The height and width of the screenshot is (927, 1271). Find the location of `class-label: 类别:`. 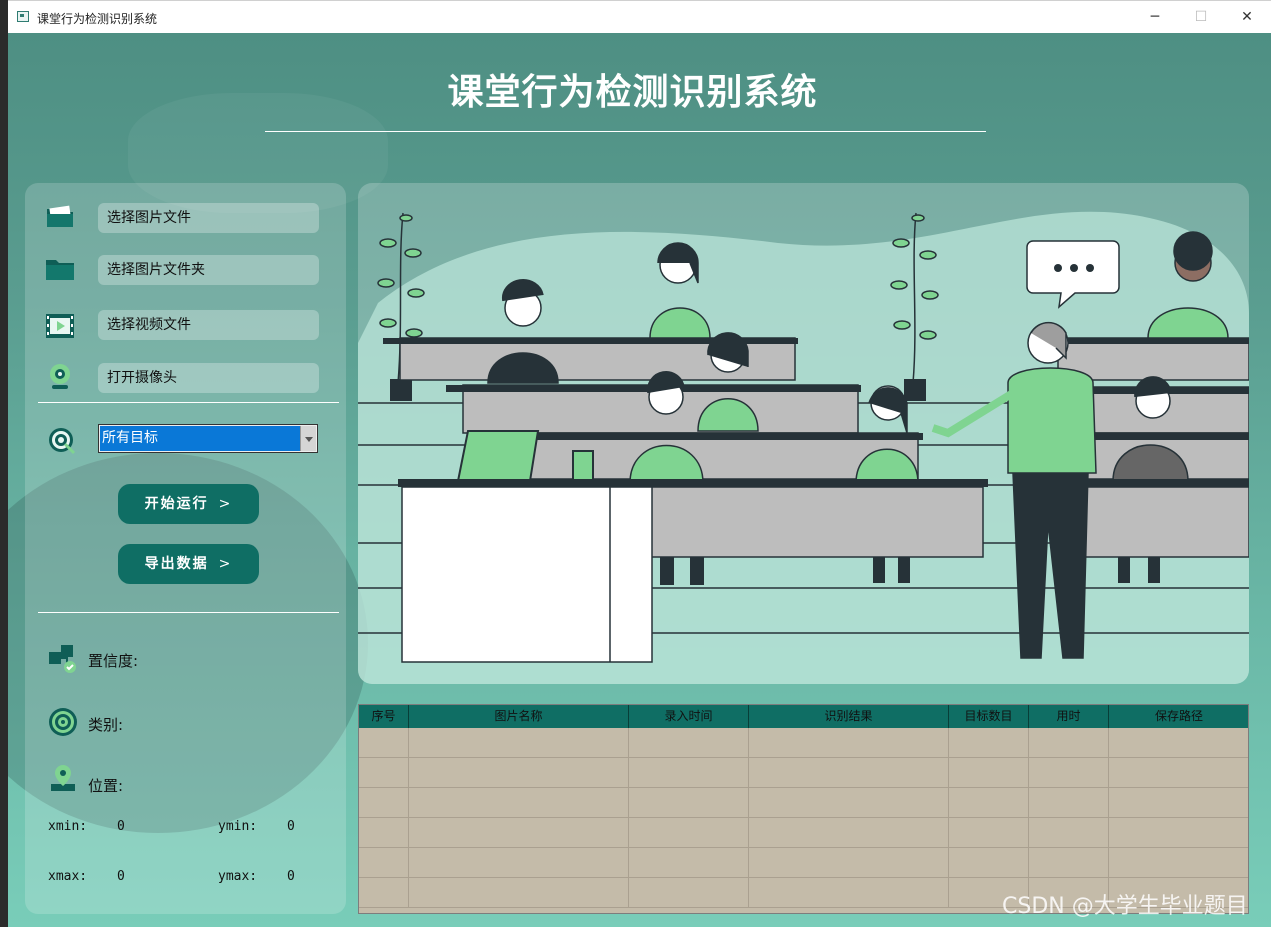

class-label: 类别: is located at coordinates (106, 725).